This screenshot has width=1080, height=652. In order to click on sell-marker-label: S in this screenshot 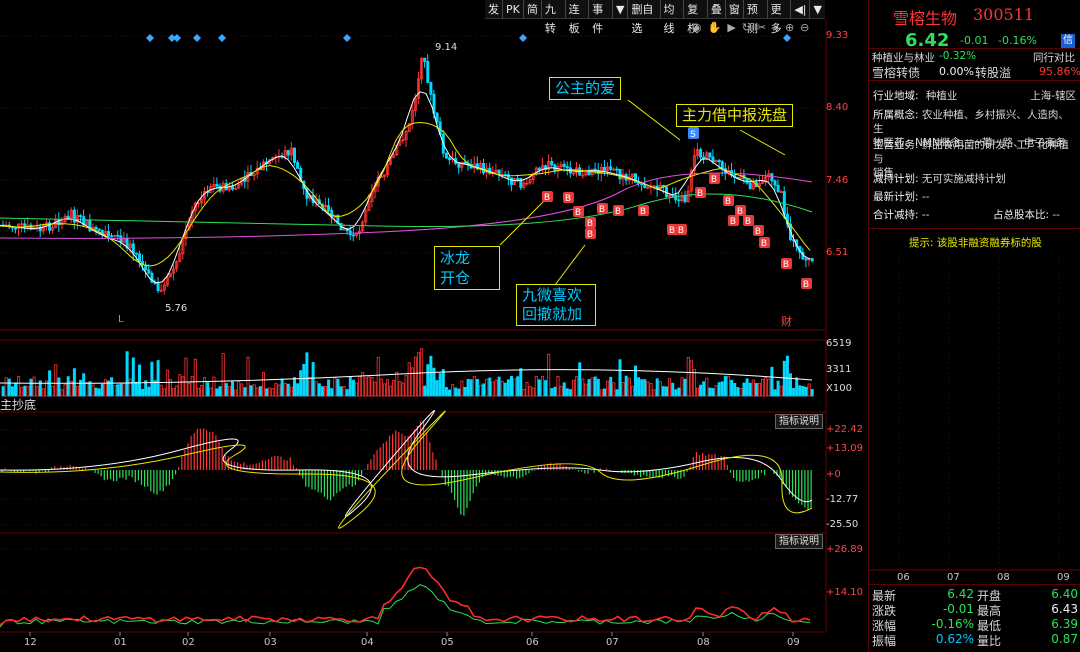, I will do `click(693, 135)`.